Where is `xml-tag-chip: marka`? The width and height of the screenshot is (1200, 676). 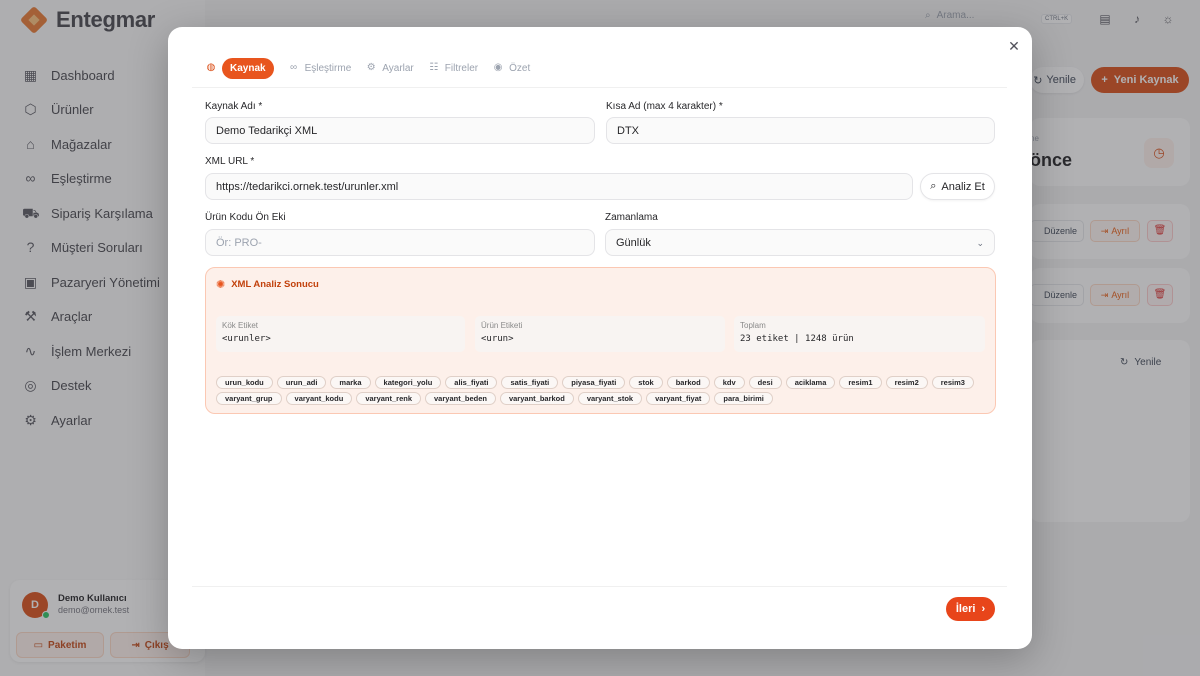
xml-tag-chip: marka is located at coordinates (350, 382).